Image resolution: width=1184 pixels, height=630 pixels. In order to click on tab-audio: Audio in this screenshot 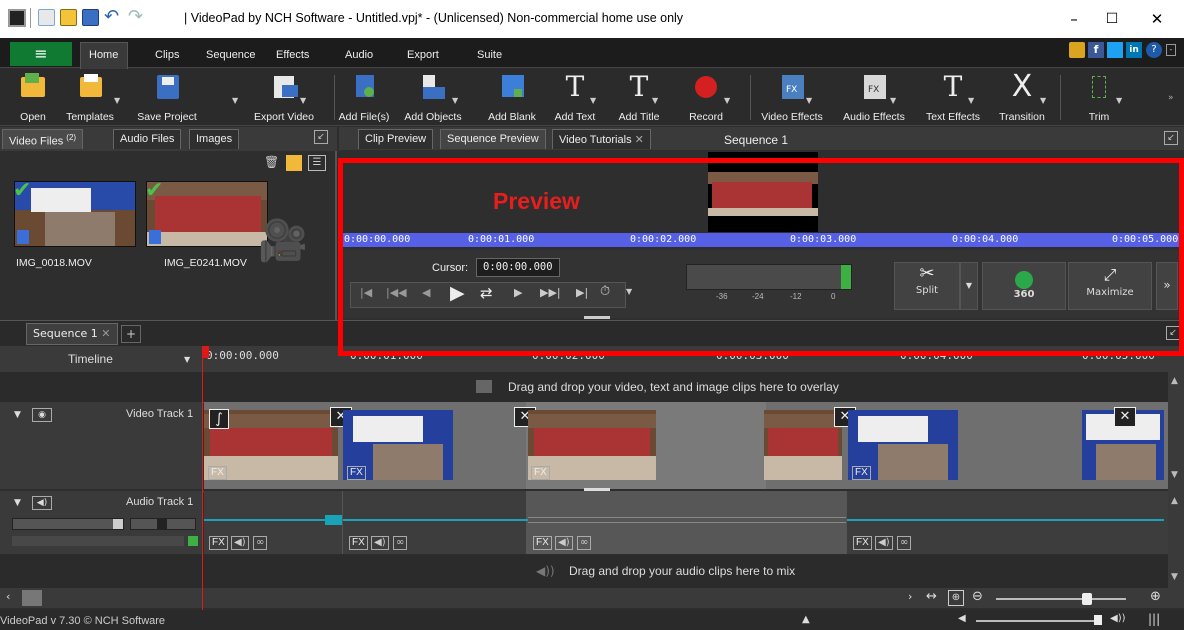, I will do `click(359, 55)`.